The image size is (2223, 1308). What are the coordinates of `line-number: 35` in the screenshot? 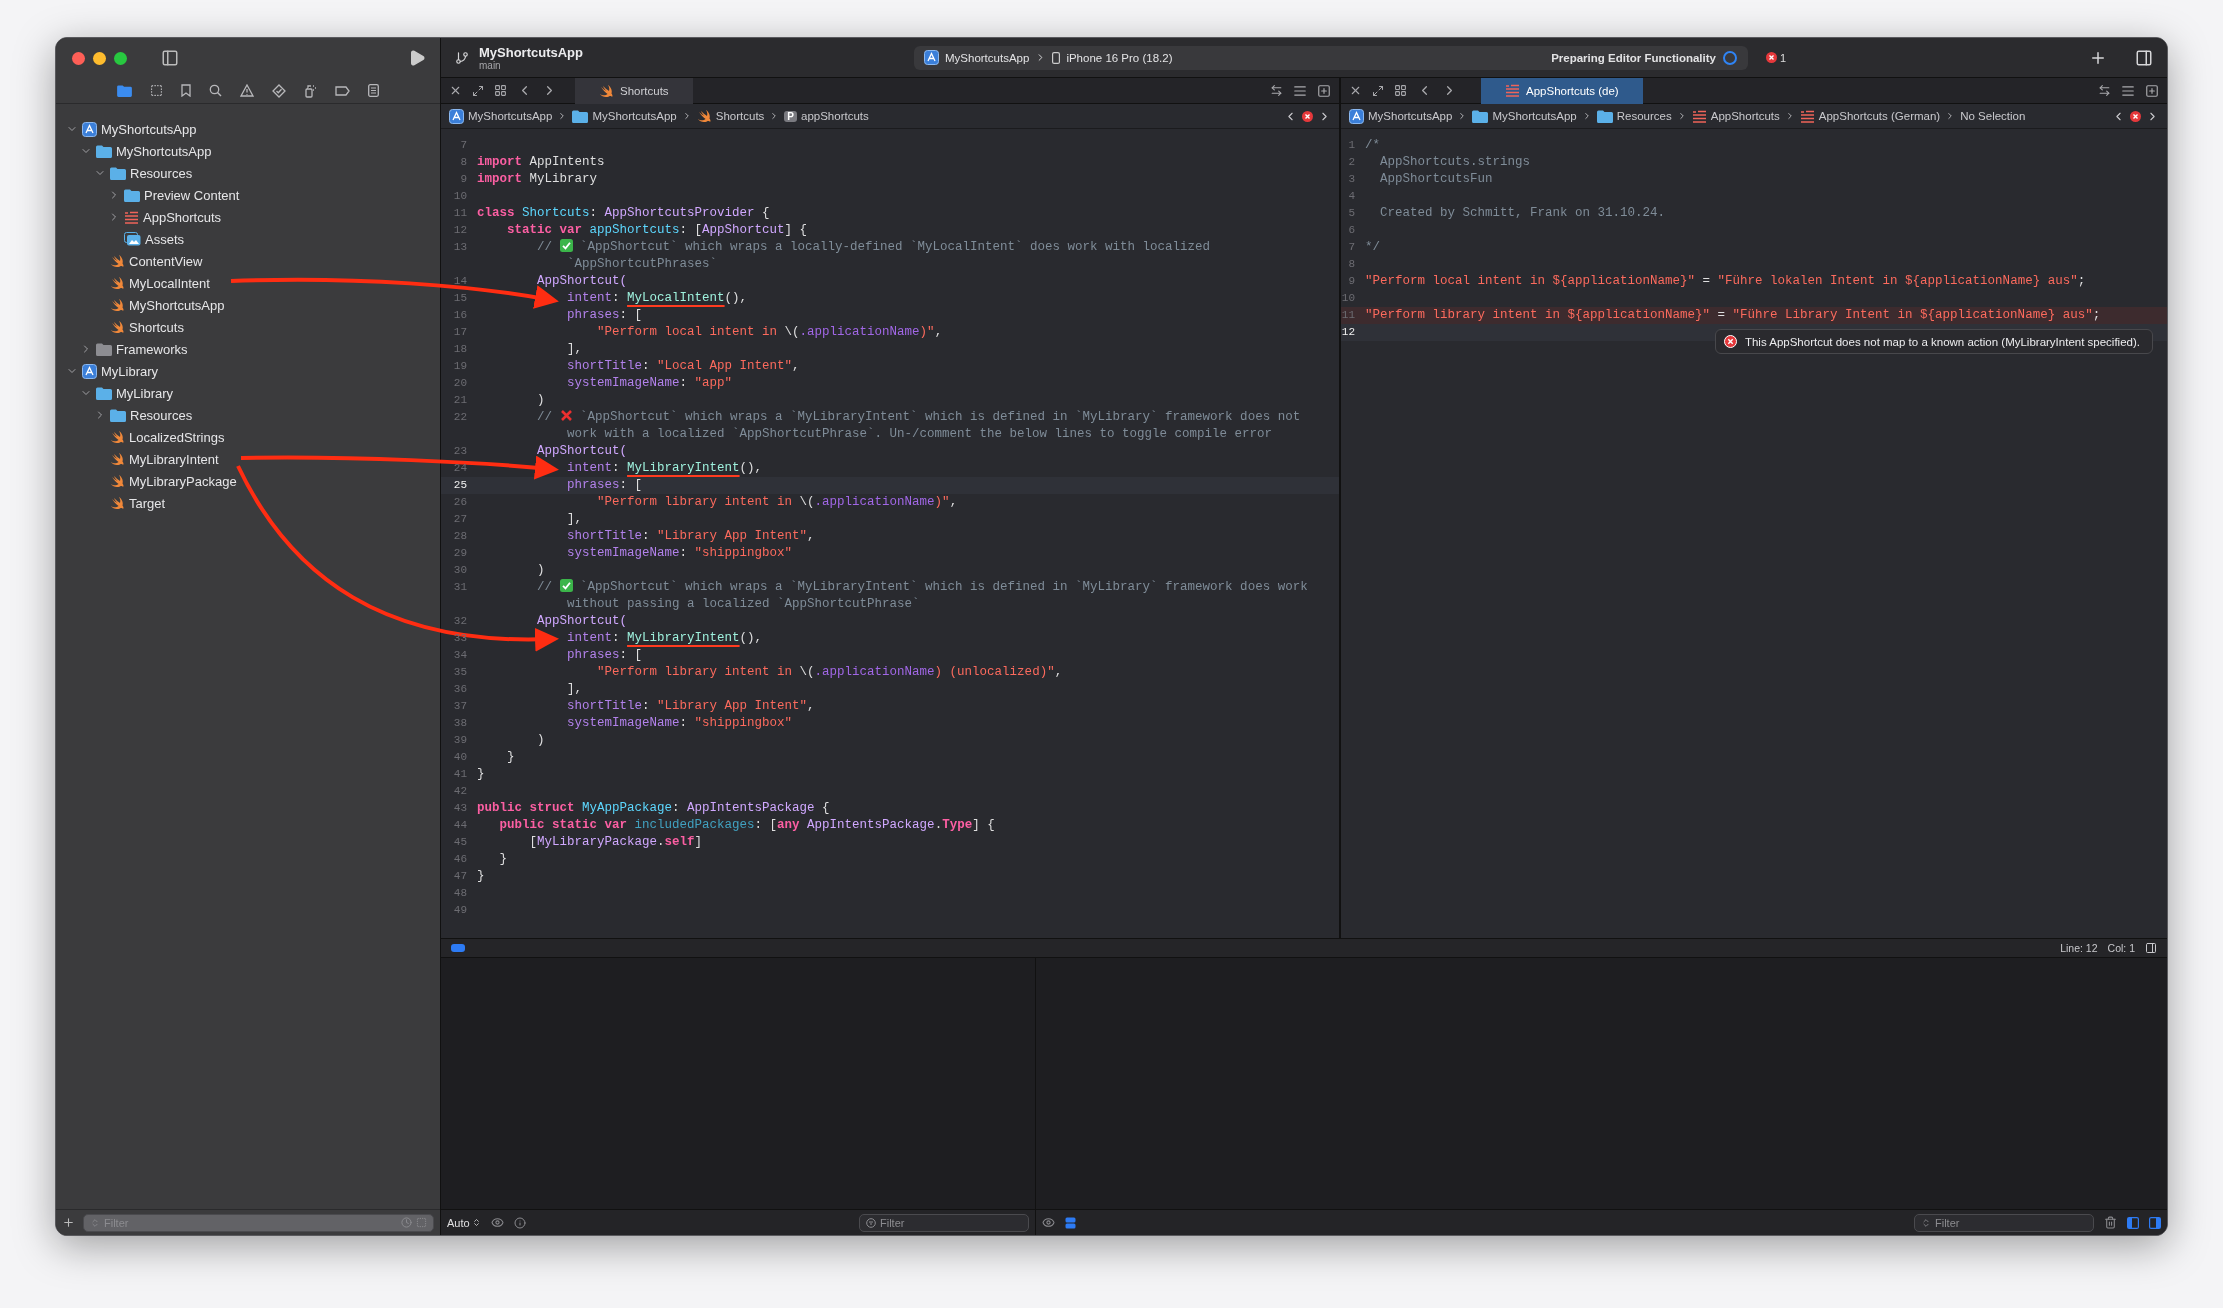 It's located at (460, 672).